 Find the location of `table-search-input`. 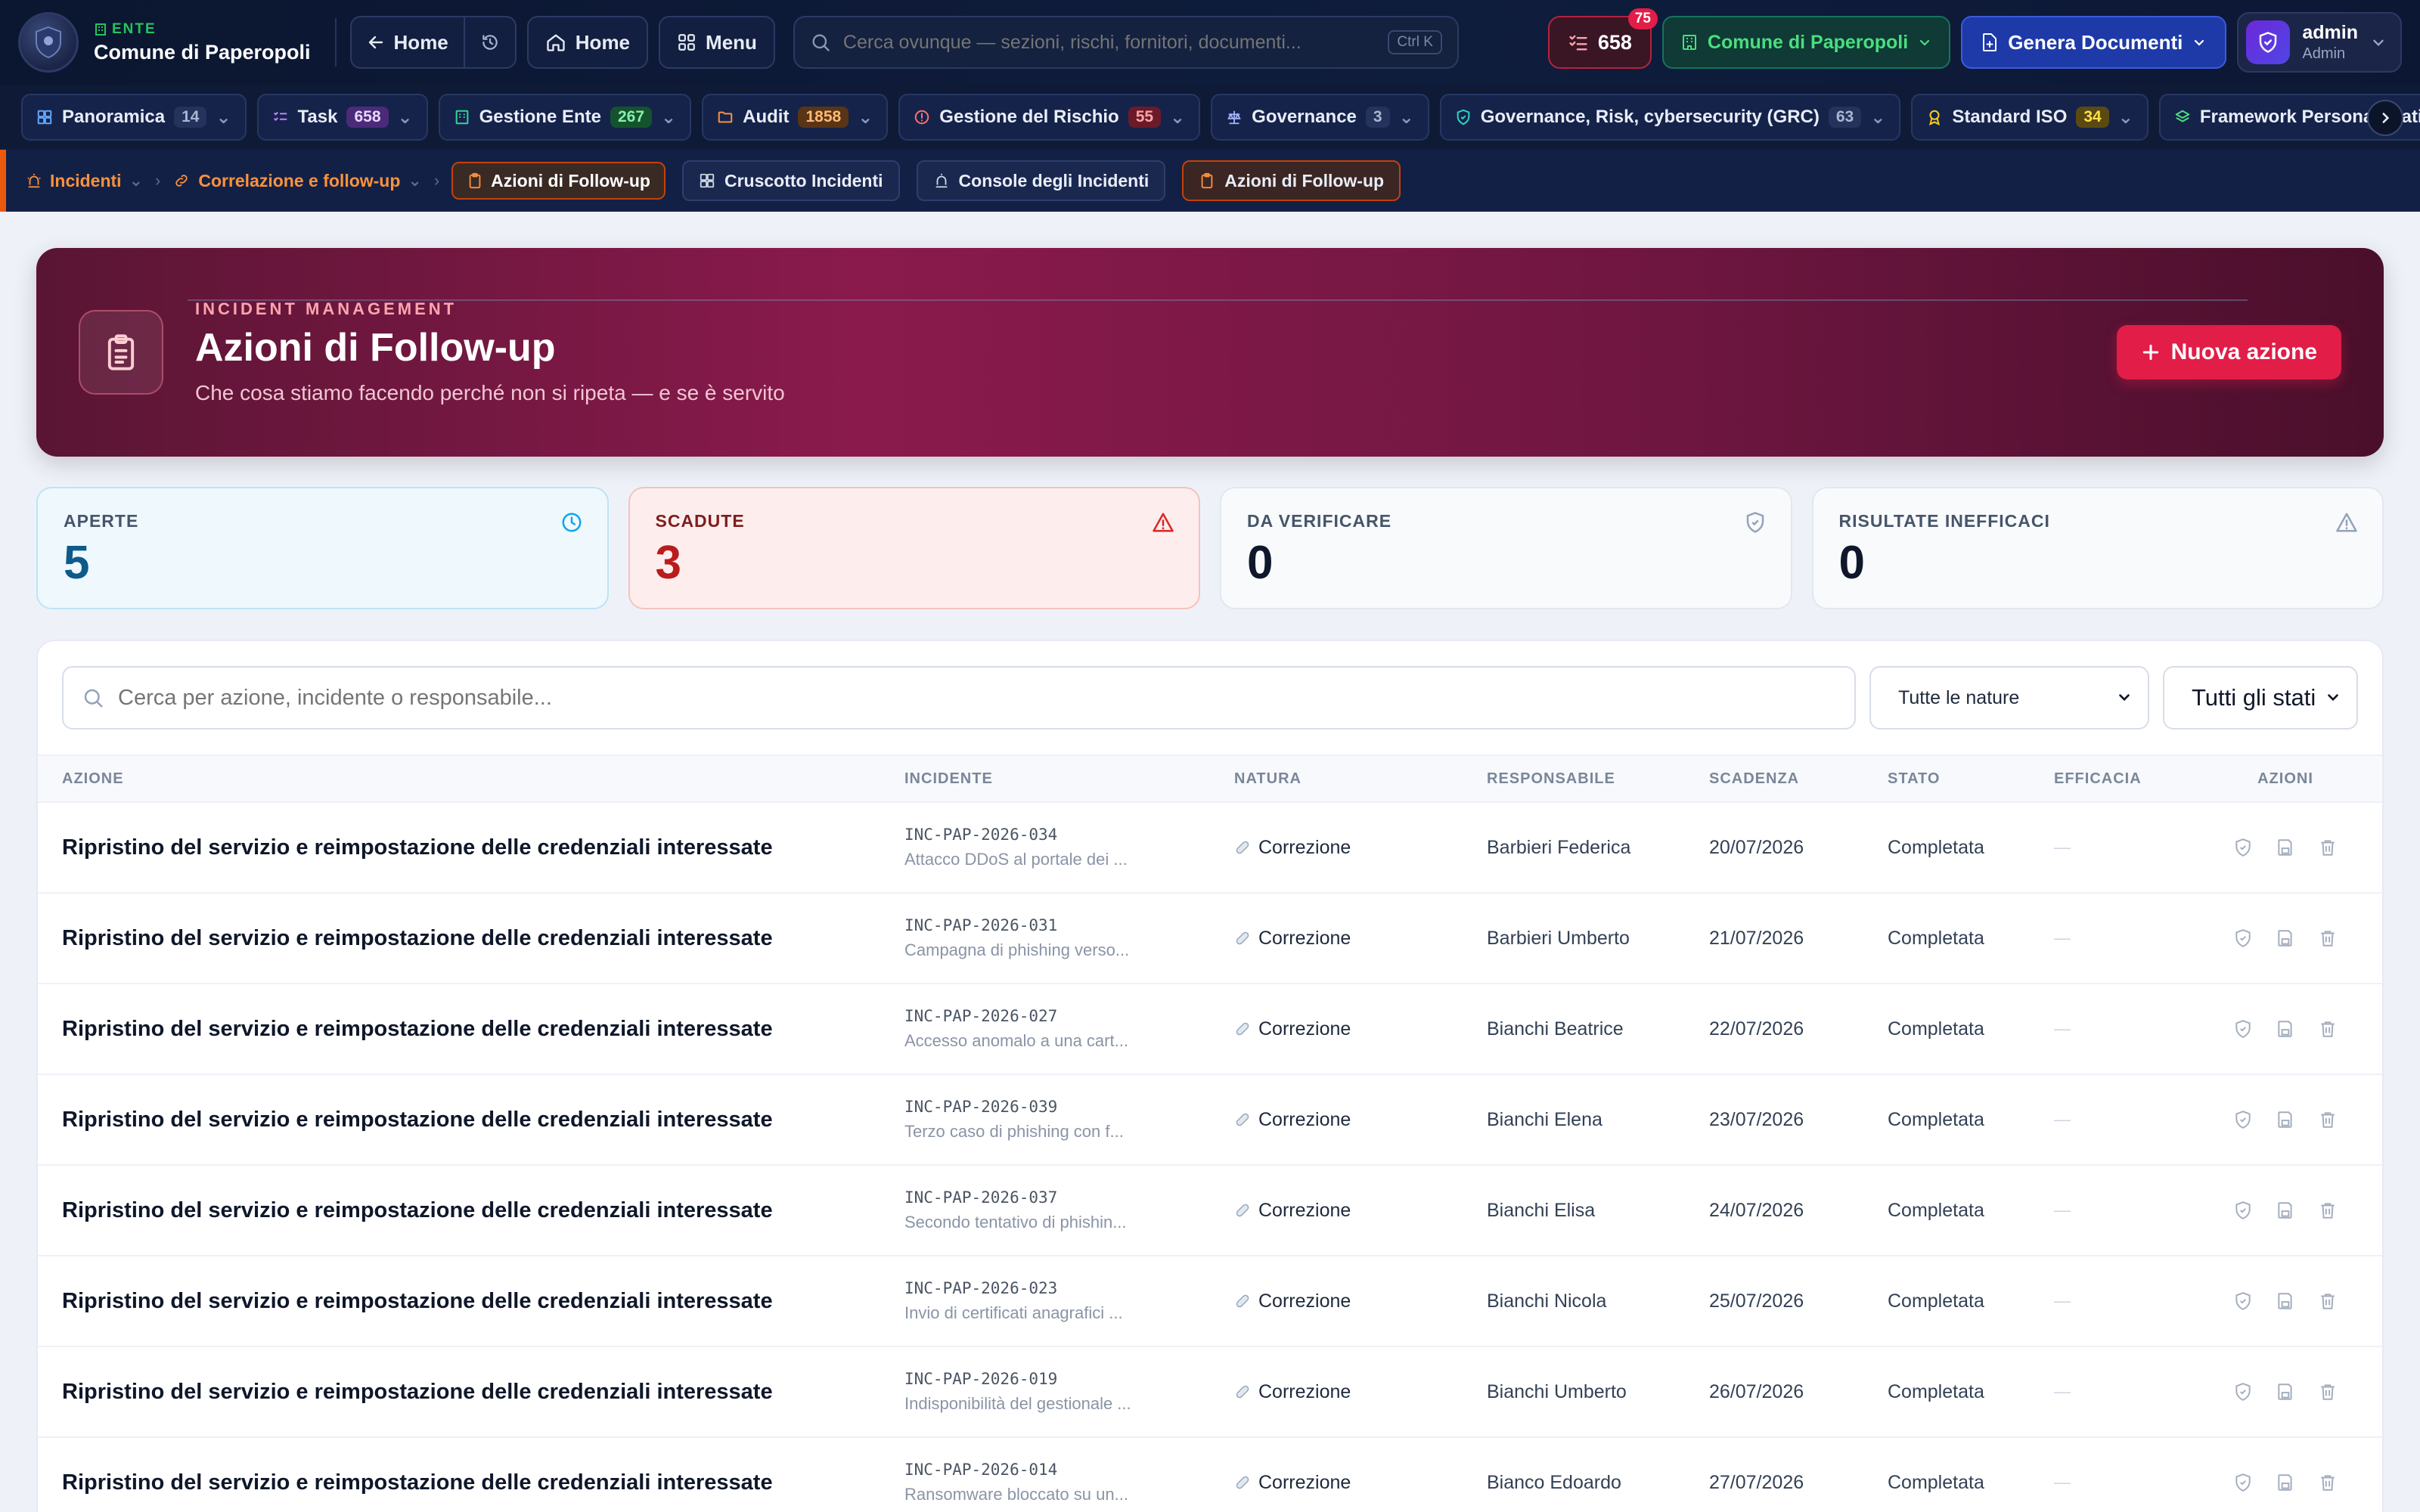

table-search-input is located at coordinates (977, 698).